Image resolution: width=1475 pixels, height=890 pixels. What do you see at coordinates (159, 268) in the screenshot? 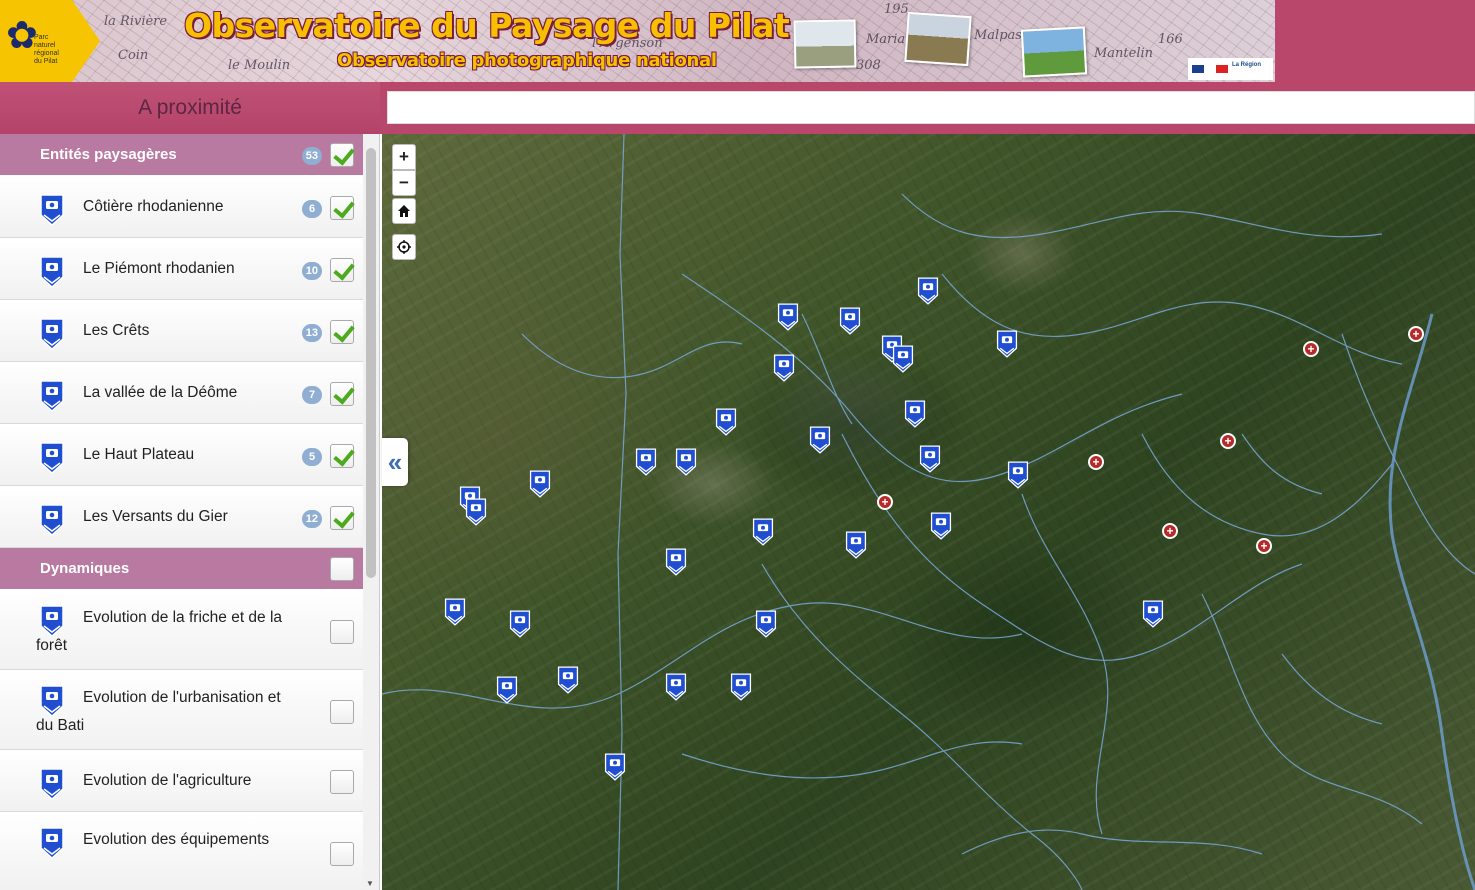
I see `layer-label: Le Piémont rhodanien` at bounding box center [159, 268].